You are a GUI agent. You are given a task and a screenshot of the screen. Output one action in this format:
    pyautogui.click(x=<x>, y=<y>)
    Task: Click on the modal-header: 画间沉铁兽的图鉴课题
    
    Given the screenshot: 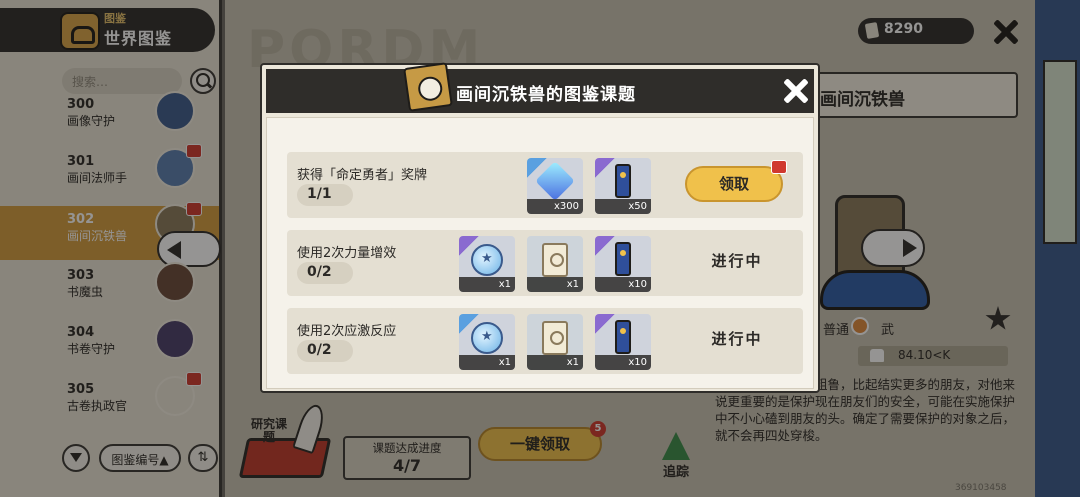 What is the action you would take?
    pyautogui.click(x=540, y=87)
    